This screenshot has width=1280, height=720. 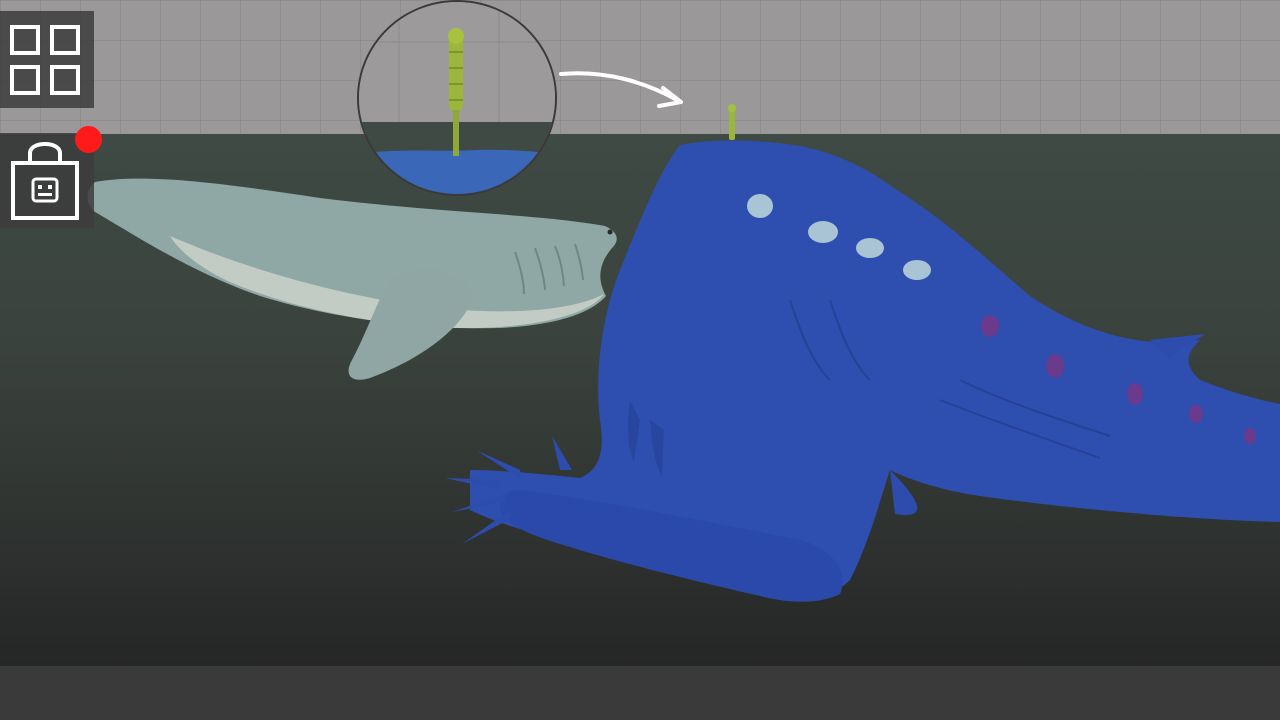 I want to click on menu-button, so click(x=47, y=59).